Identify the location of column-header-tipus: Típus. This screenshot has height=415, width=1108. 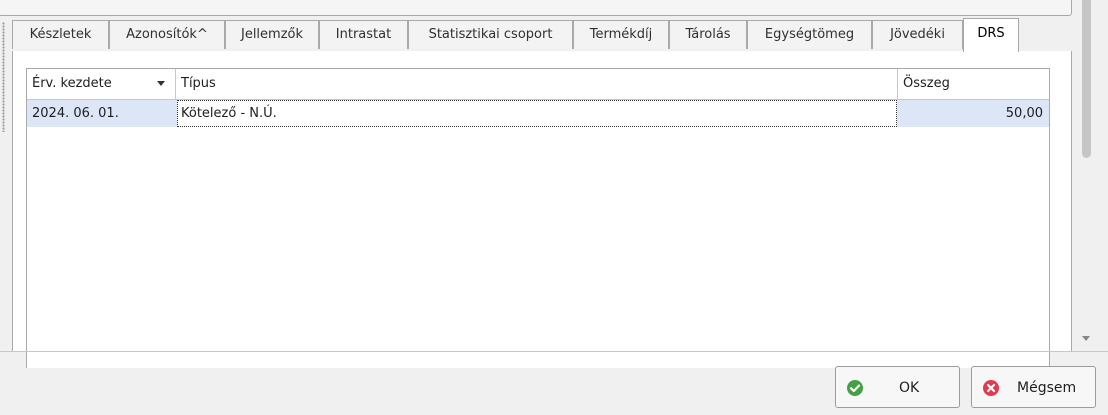
(537, 84).